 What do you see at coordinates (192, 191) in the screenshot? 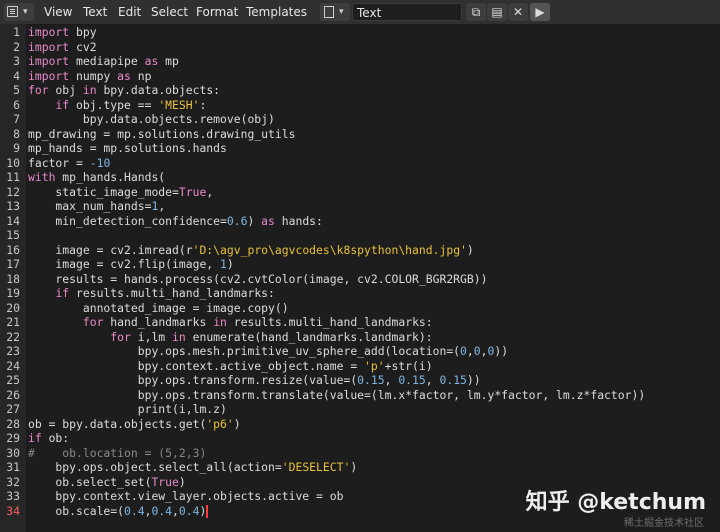
I see `code-token: True` at bounding box center [192, 191].